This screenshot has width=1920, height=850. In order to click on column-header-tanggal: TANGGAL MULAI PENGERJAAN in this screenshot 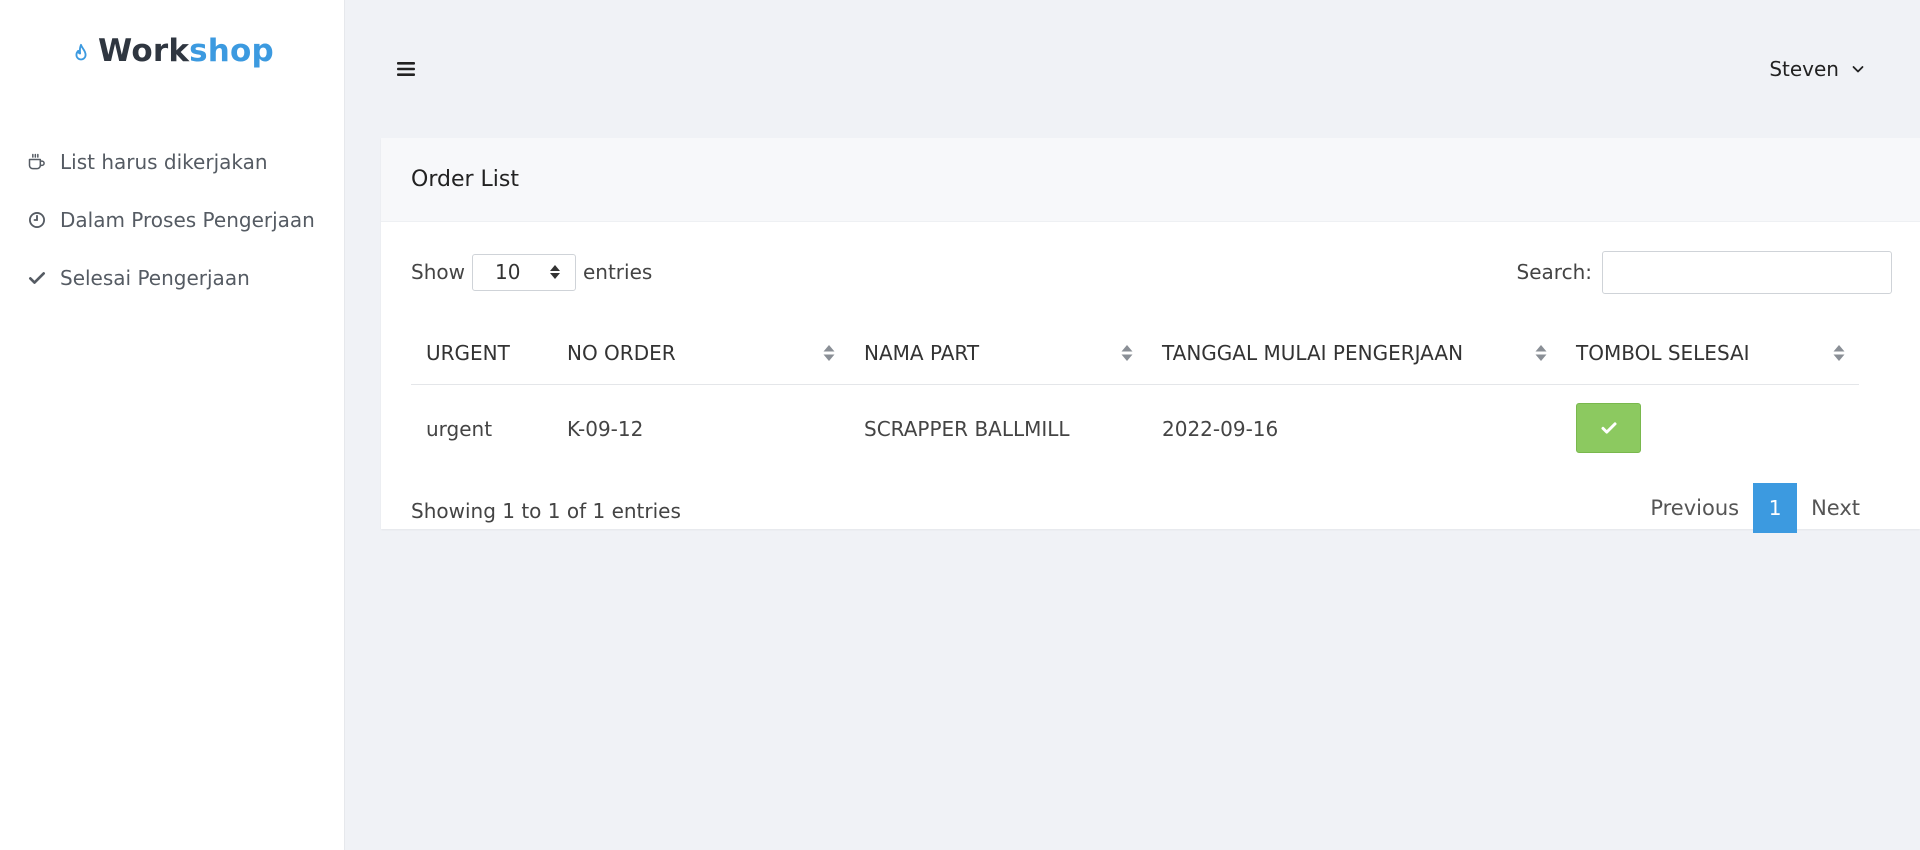, I will do `click(1354, 353)`.